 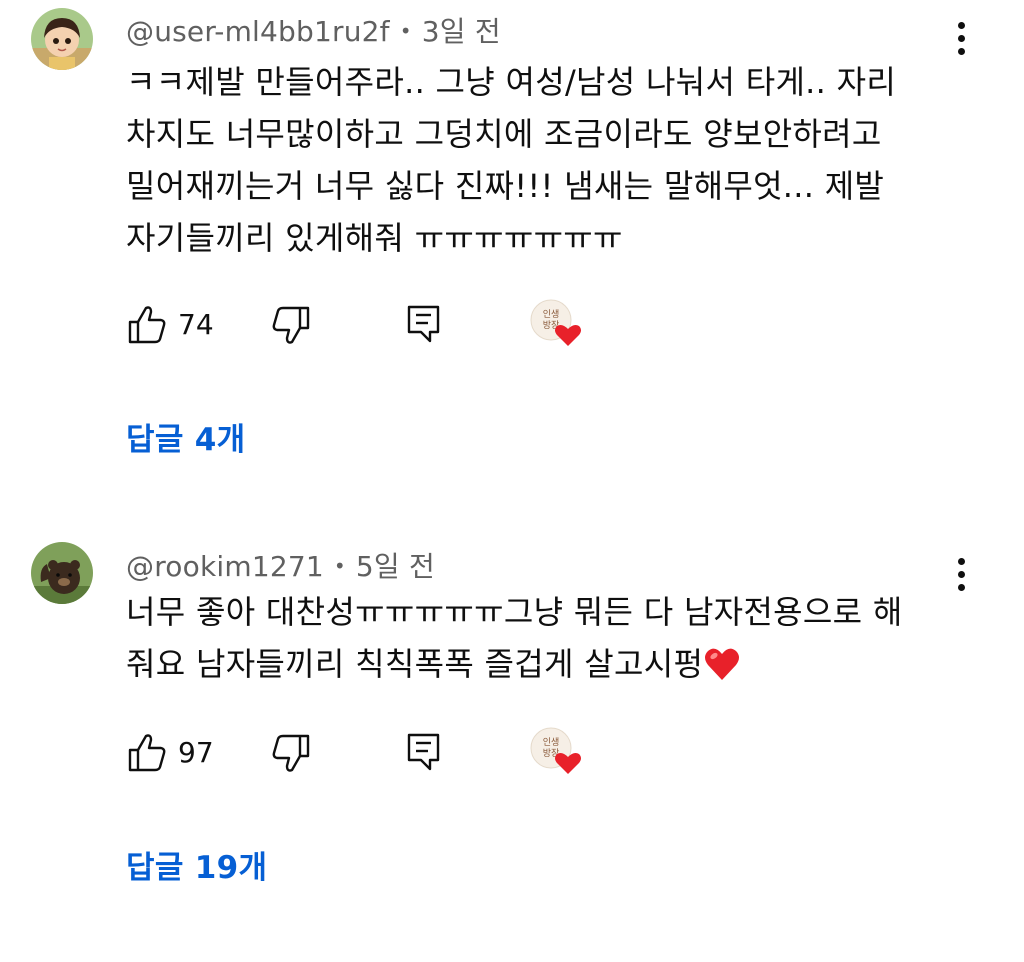 What do you see at coordinates (461, 31) in the screenshot?
I see `comment-time: 3일 전` at bounding box center [461, 31].